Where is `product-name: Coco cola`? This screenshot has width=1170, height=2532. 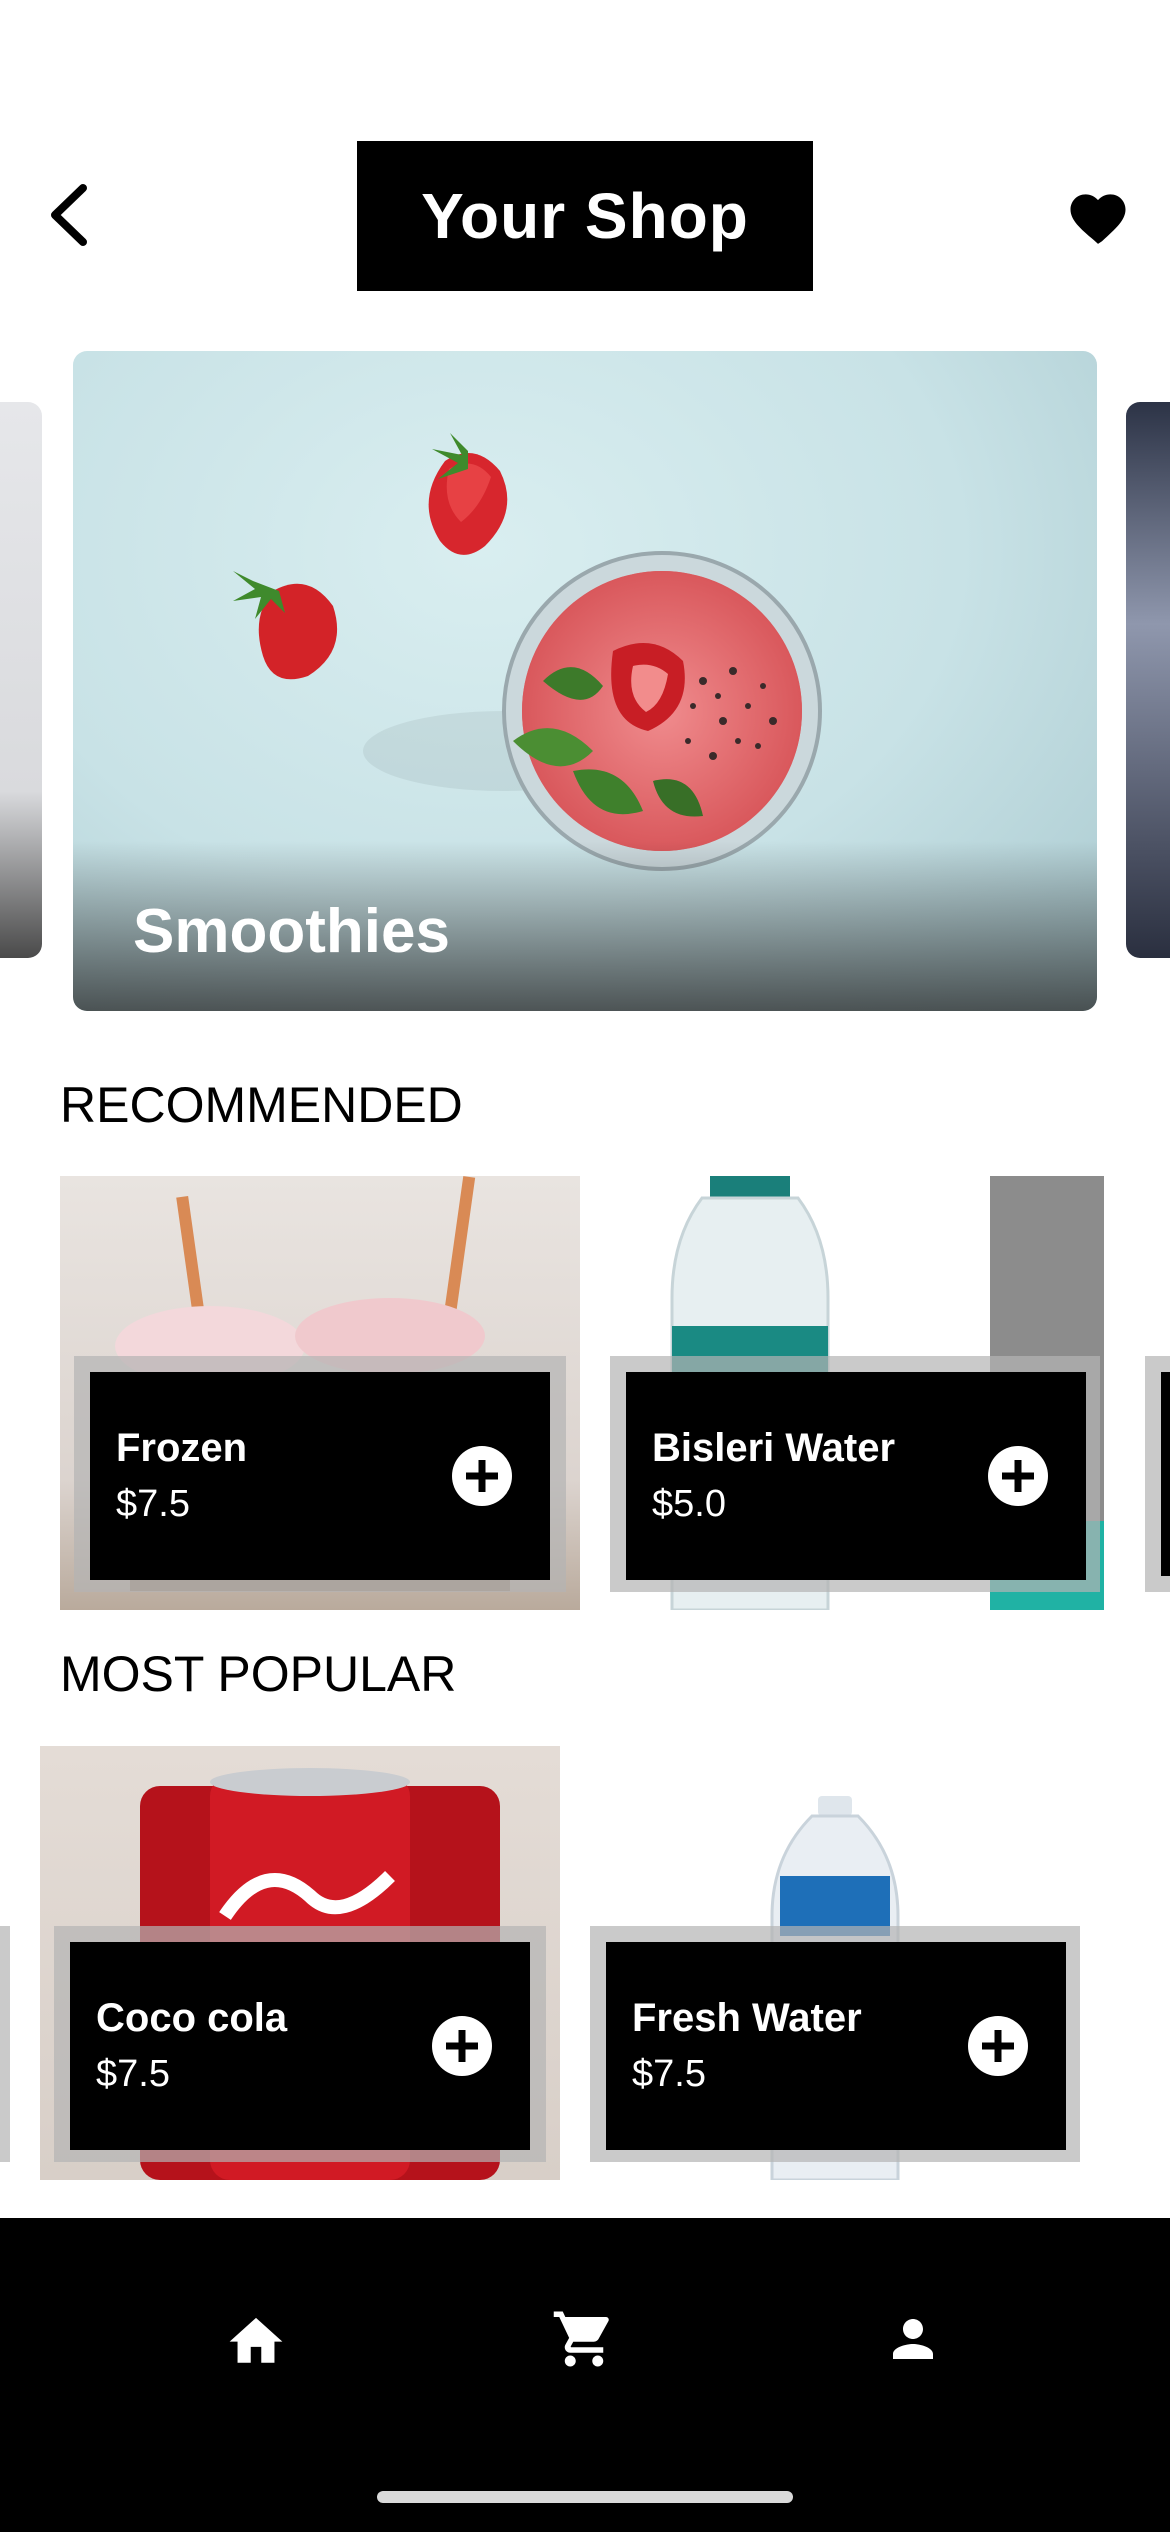
product-name: Coco cola is located at coordinates (192, 2018).